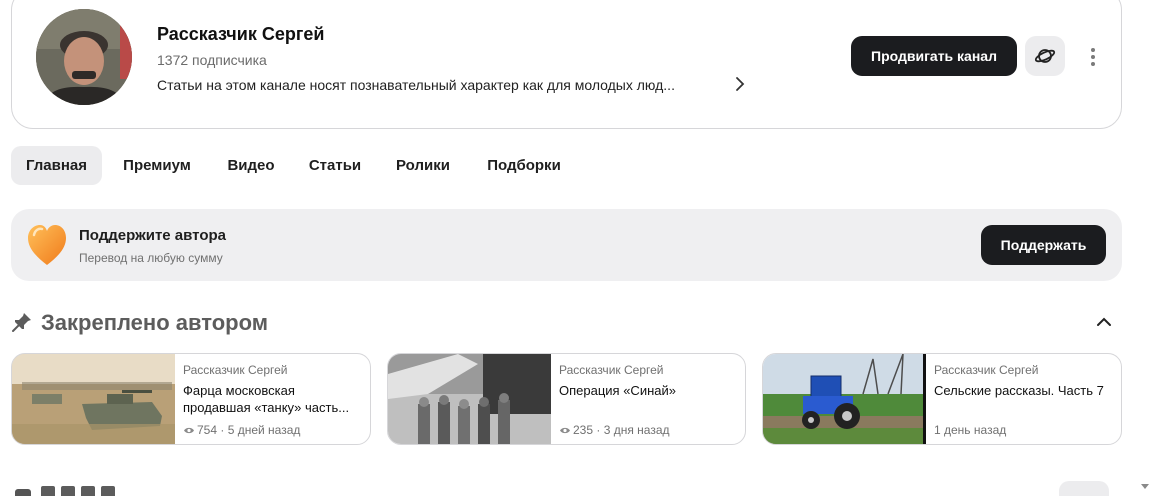  Describe the element at coordinates (240, 34) in the screenshot. I see `channel-name: Рассказчик Сергей` at that location.